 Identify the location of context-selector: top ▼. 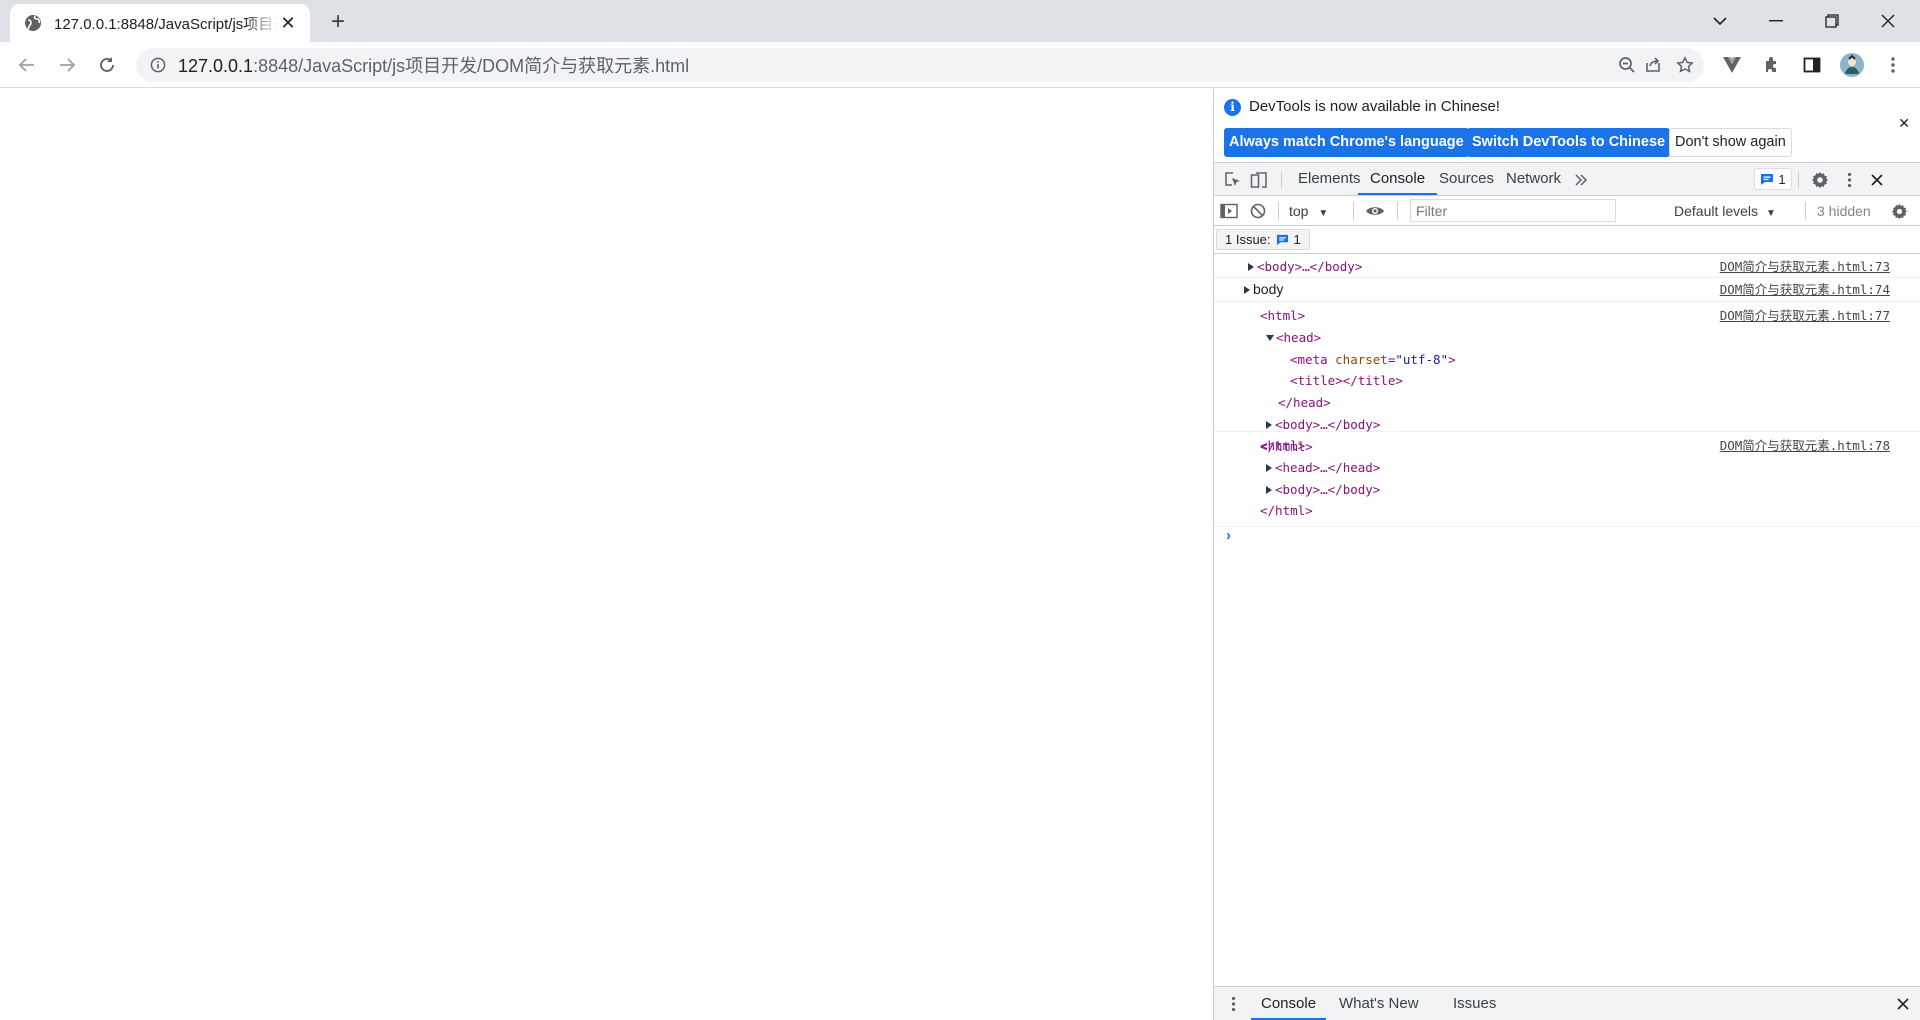
(1308, 211).